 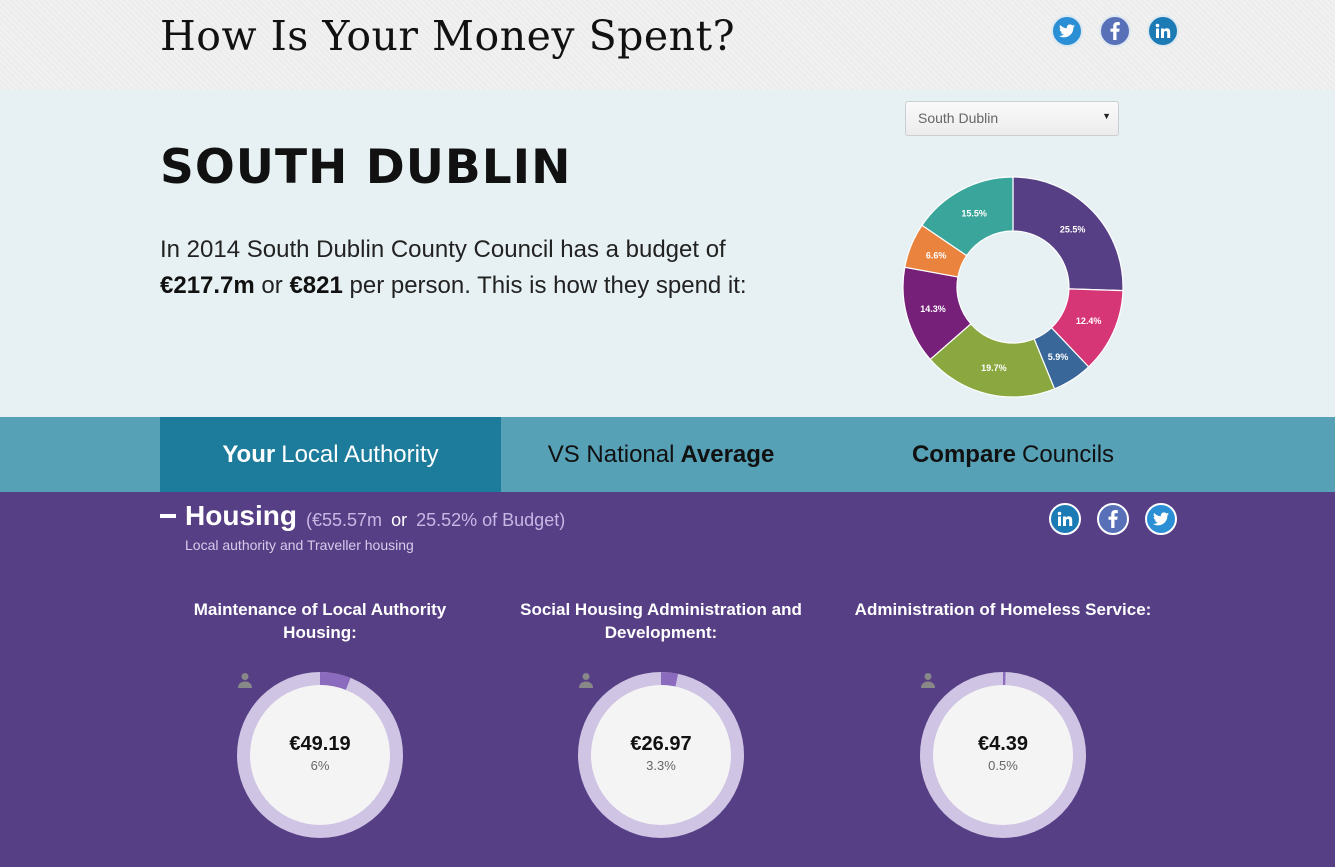 I want to click on tab-vs-national-average: VS National Average, so click(x=661, y=454).